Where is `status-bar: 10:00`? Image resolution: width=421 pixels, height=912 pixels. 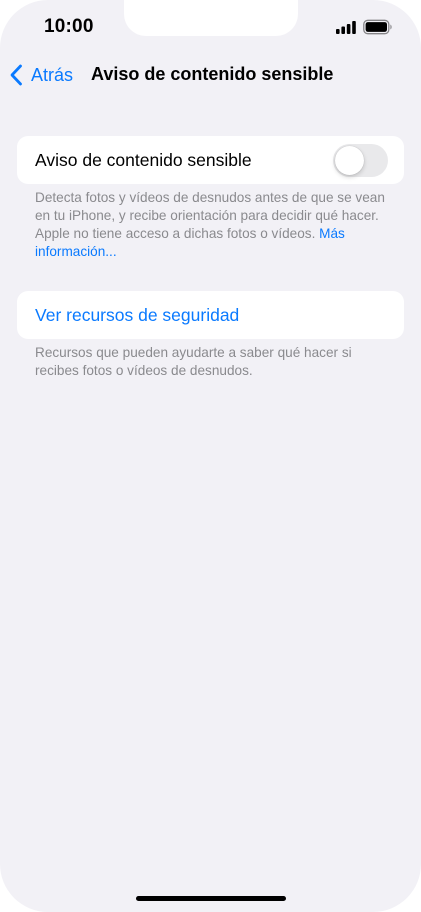 status-bar: 10:00 is located at coordinates (210, 28).